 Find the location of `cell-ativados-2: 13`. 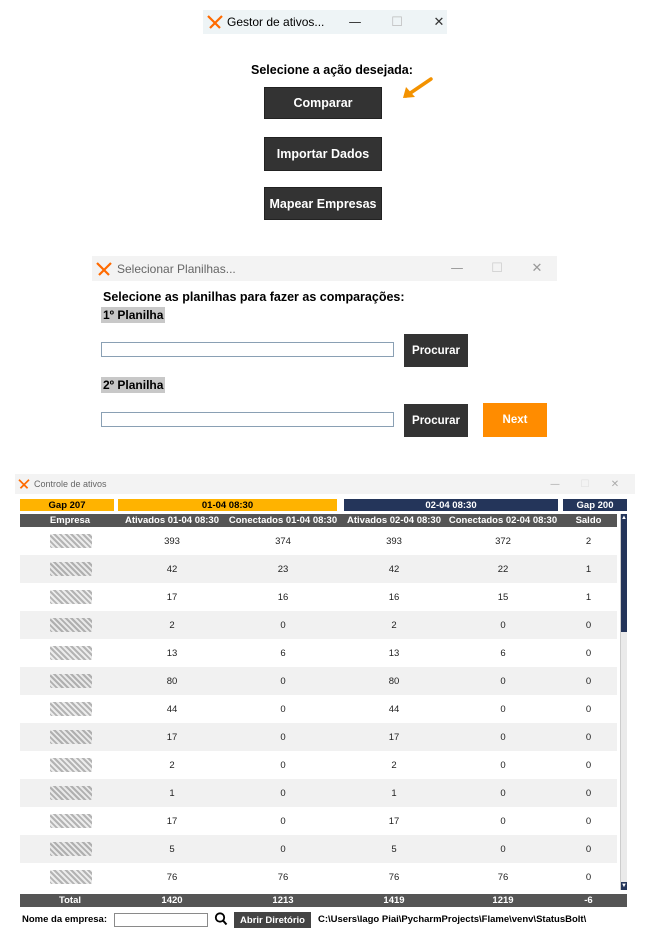

cell-ativados-2: 13 is located at coordinates (394, 653).